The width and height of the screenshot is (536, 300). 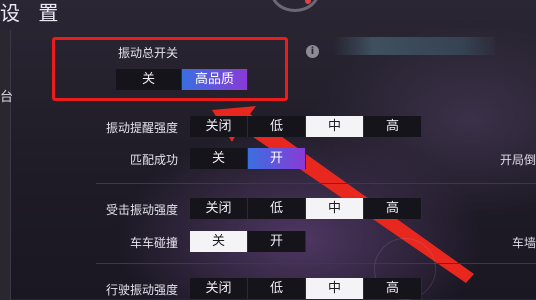 What do you see at coordinates (518, 160) in the screenshot?
I see `right-cut-label-top: 开局倒` at bounding box center [518, 160].